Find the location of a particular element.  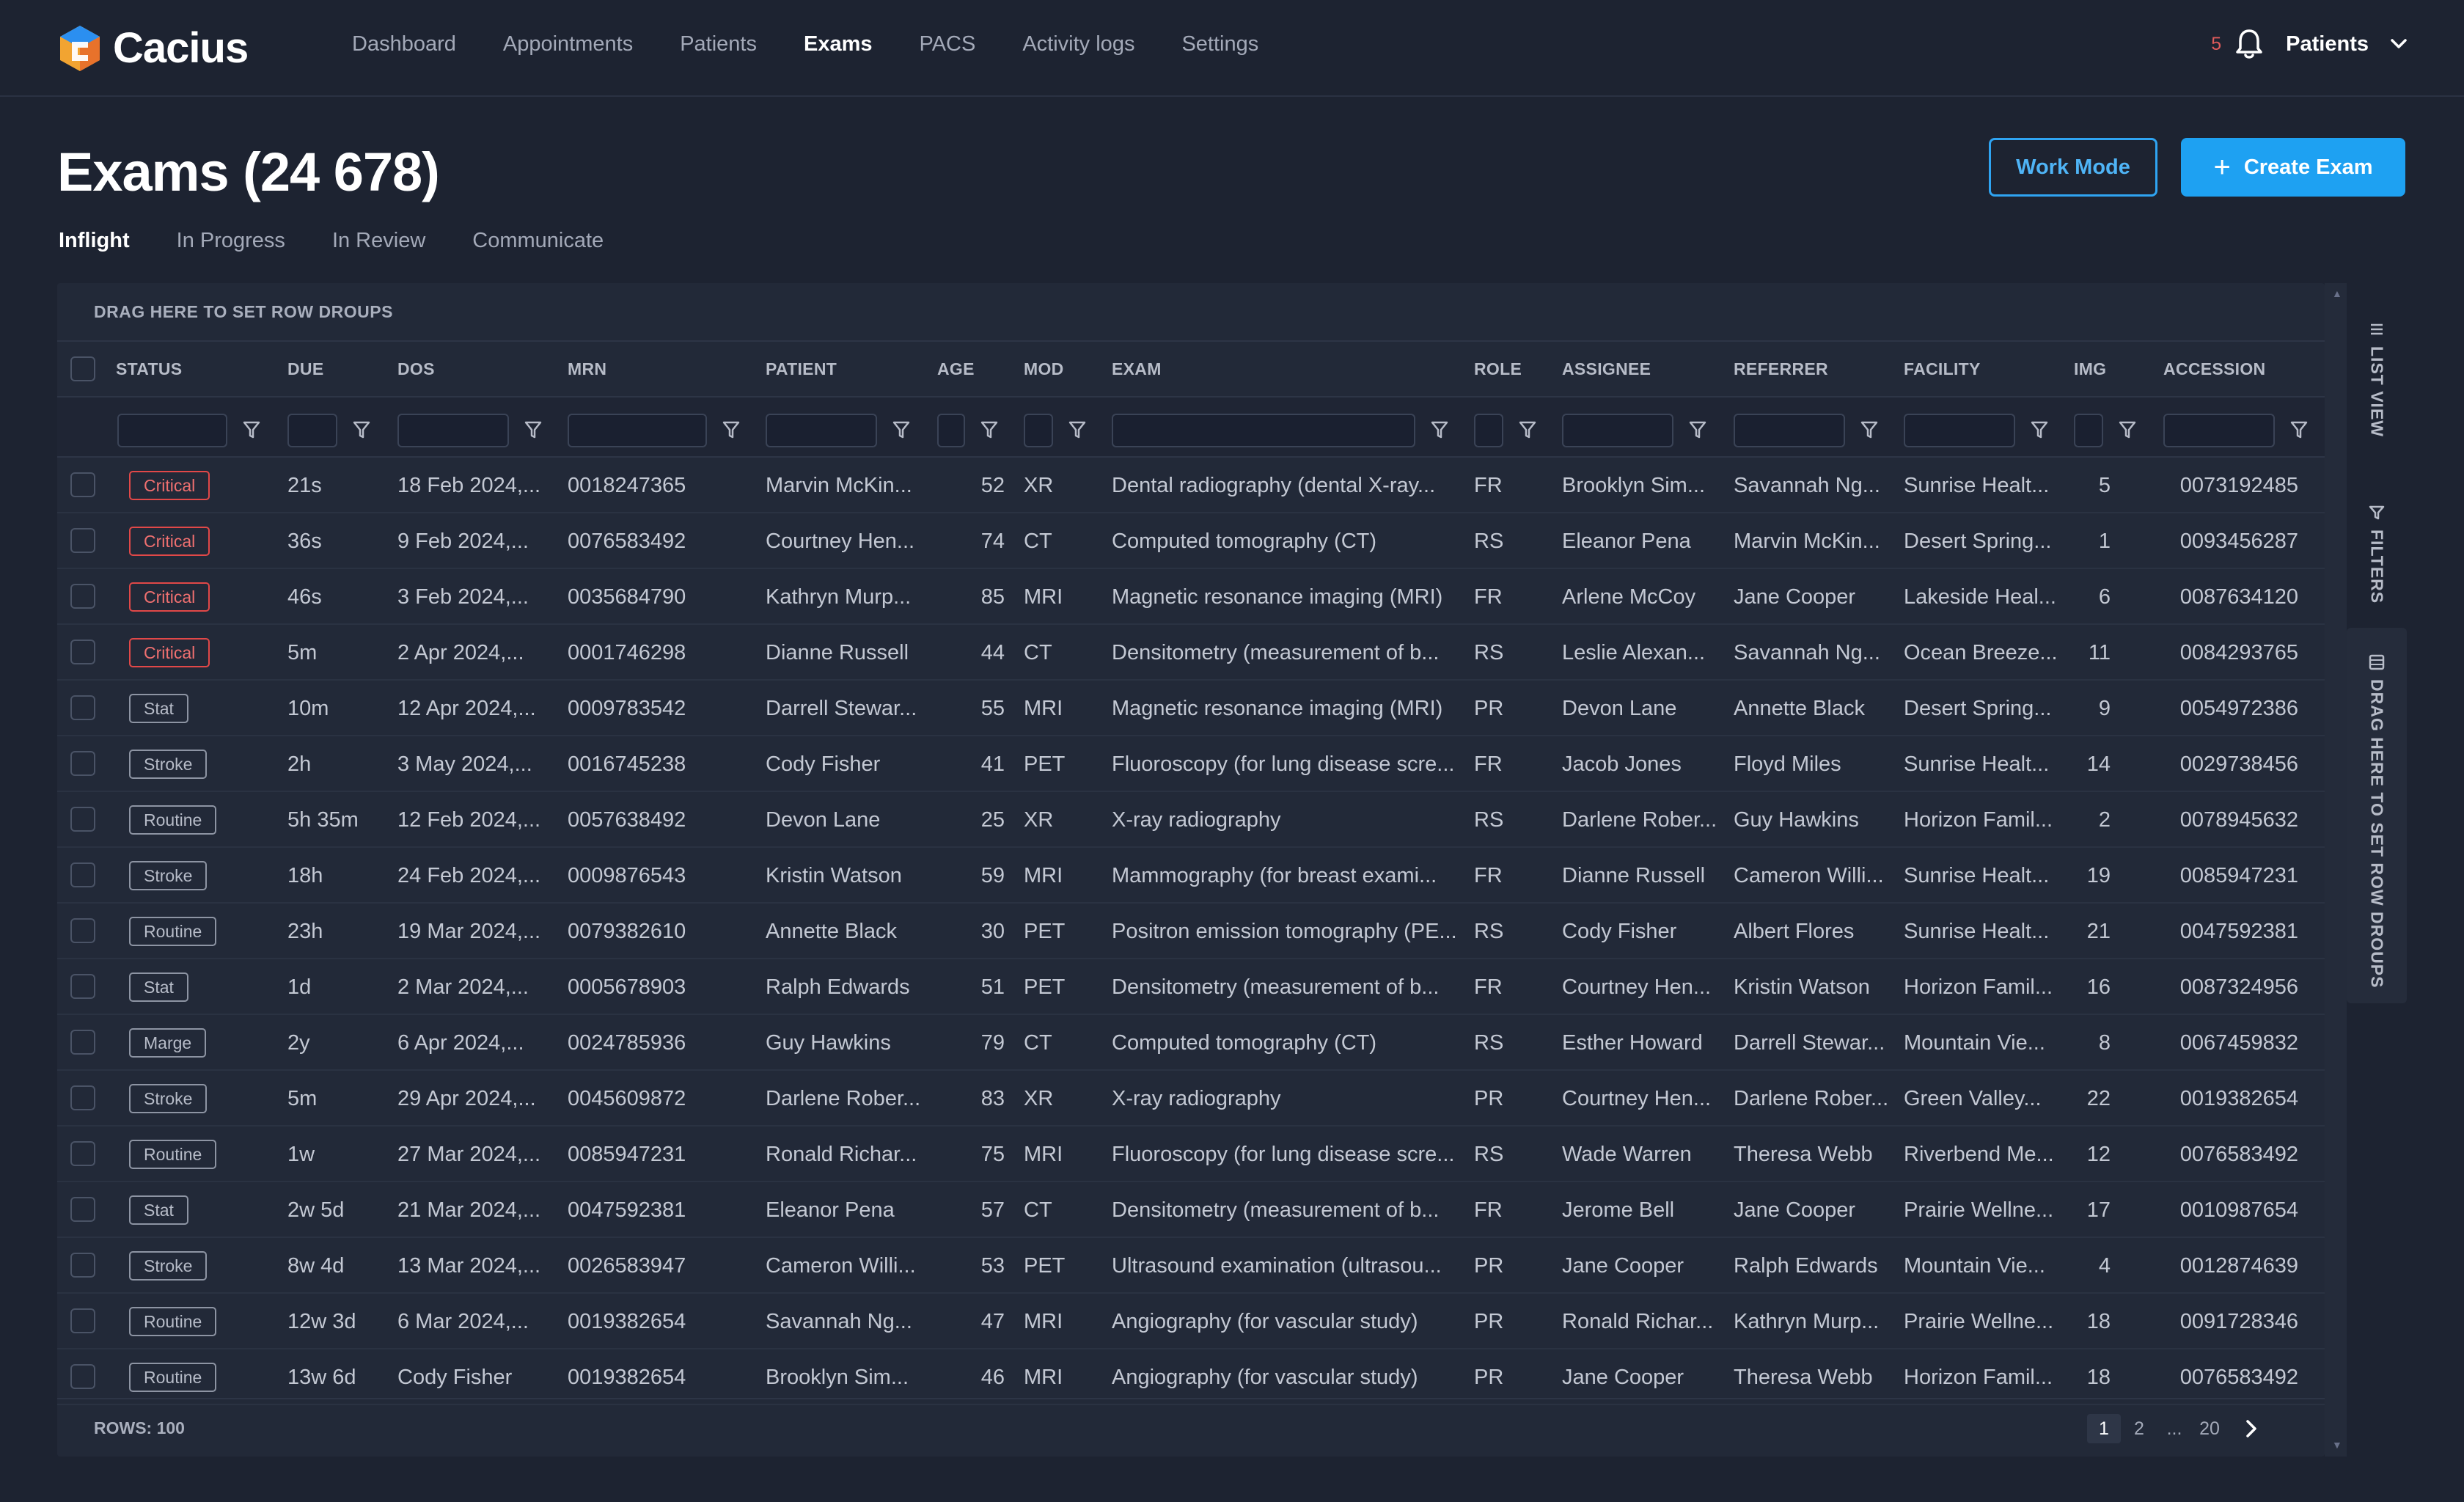

nav-exams: Exams is located at coordinates (838, 44).